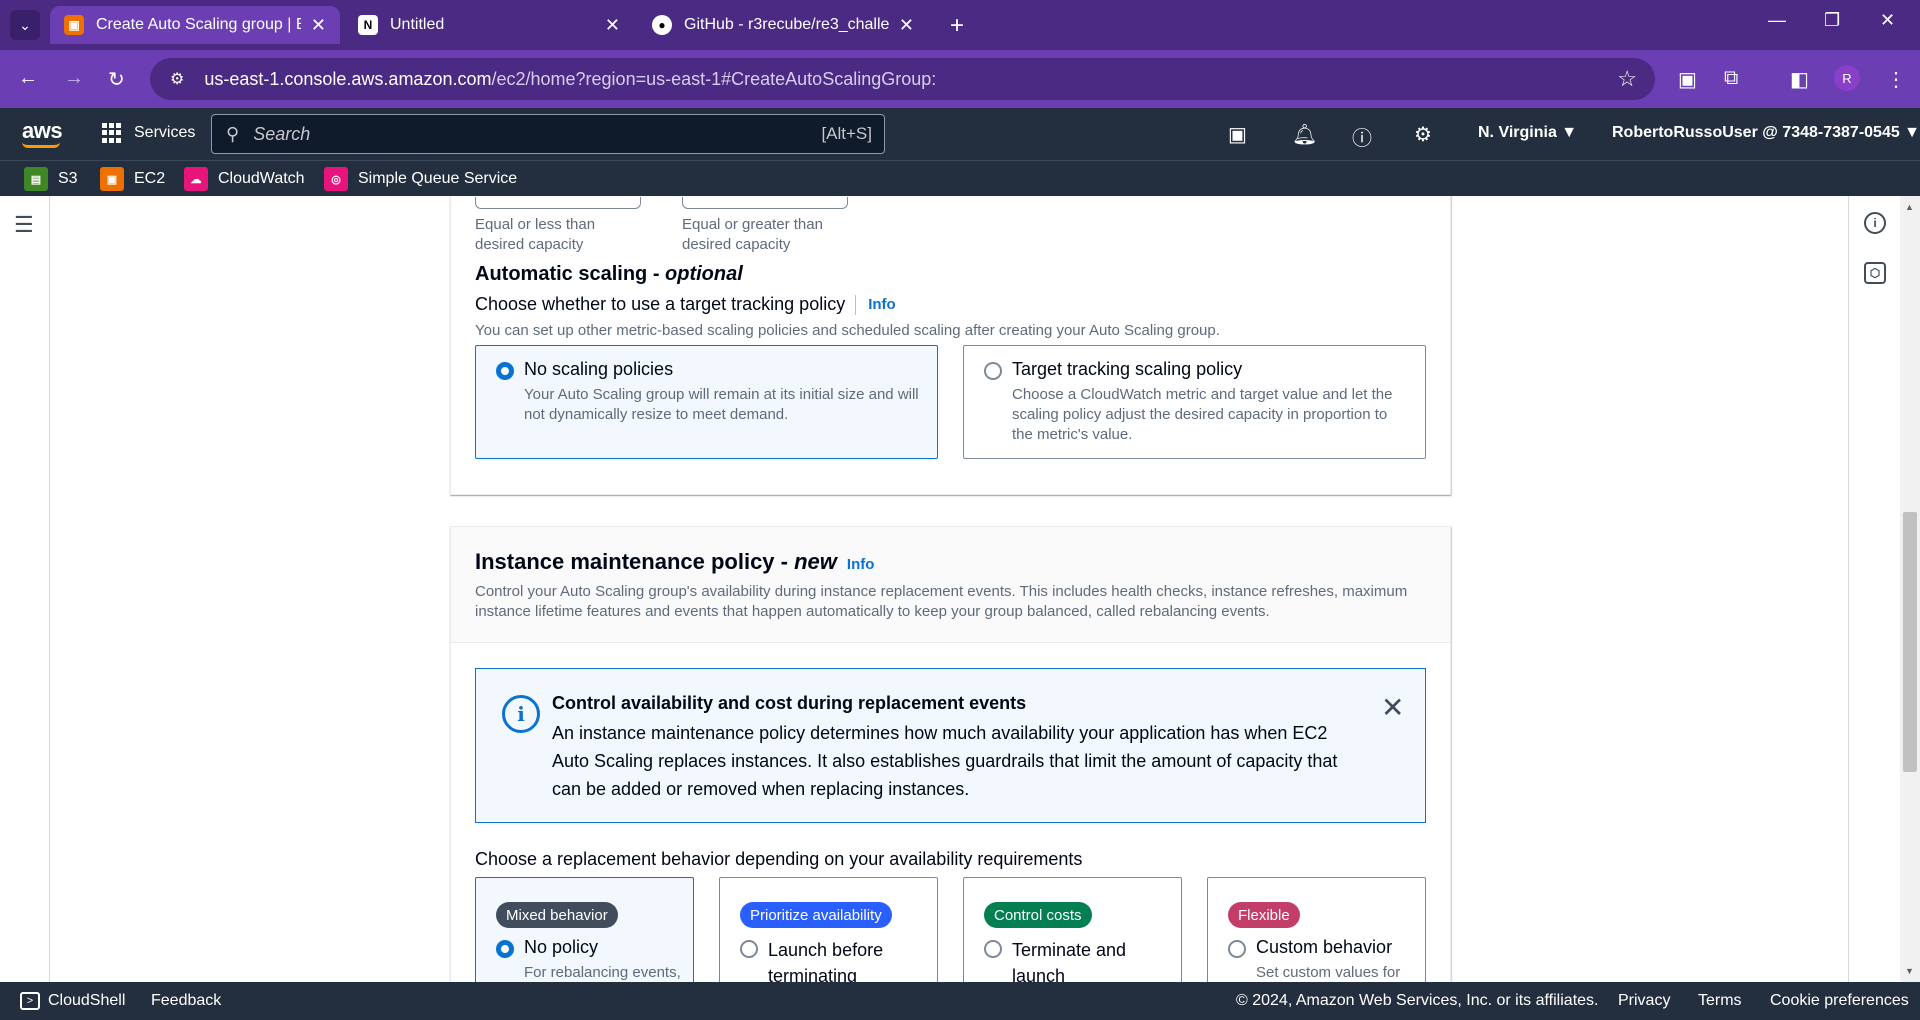  What do you see at coordinates (148, 133) in the screenshot?
I see `services-menu: Services` at bounding box center [148, 133].